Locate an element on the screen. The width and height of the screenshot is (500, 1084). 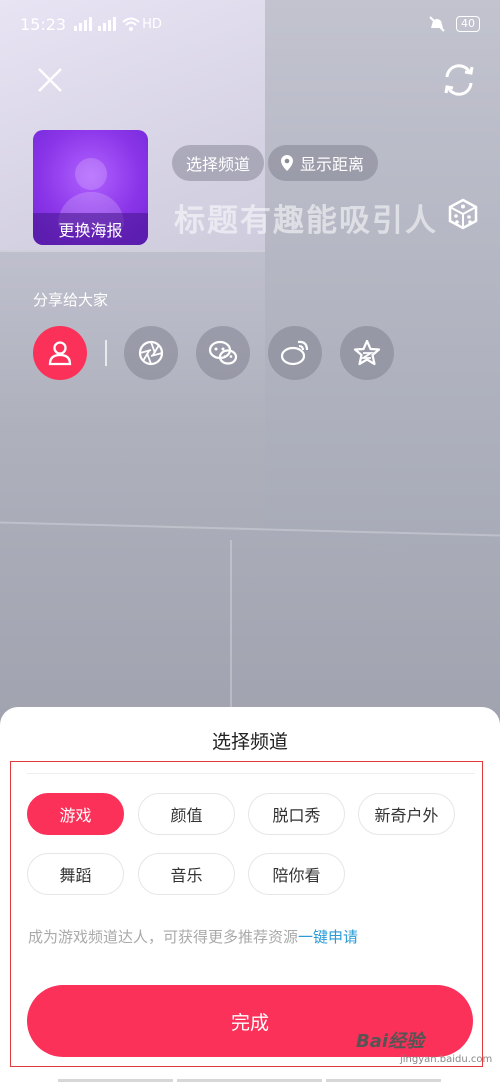
select-channel-chip: 选择频道 is located at coordinates (218, 163).